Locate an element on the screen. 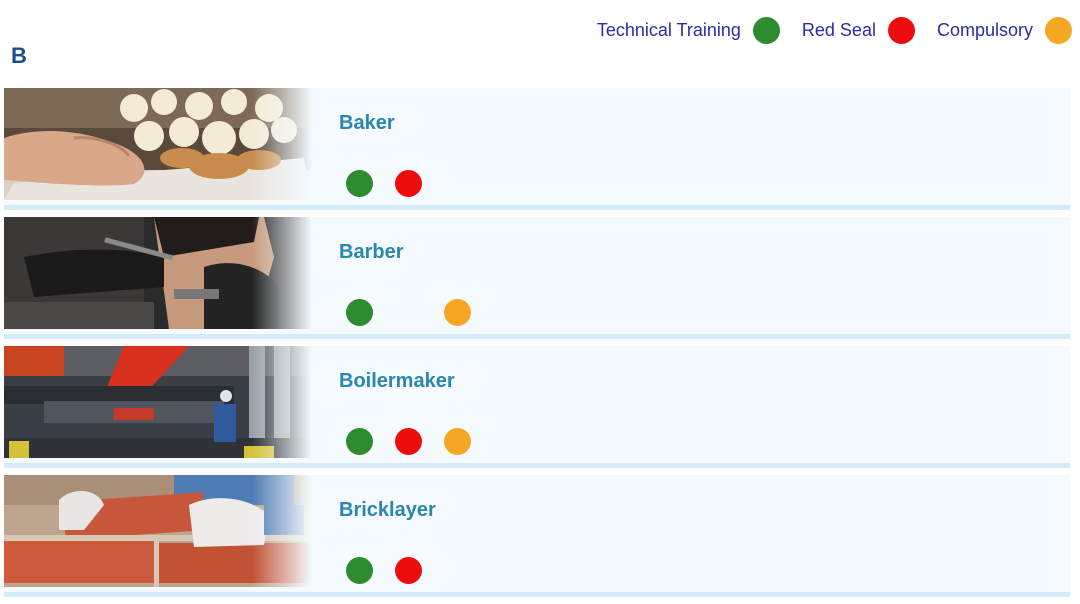 The height and width of the screenshot is (604, 1080). baker-photo is located at coordinates (158, 144).